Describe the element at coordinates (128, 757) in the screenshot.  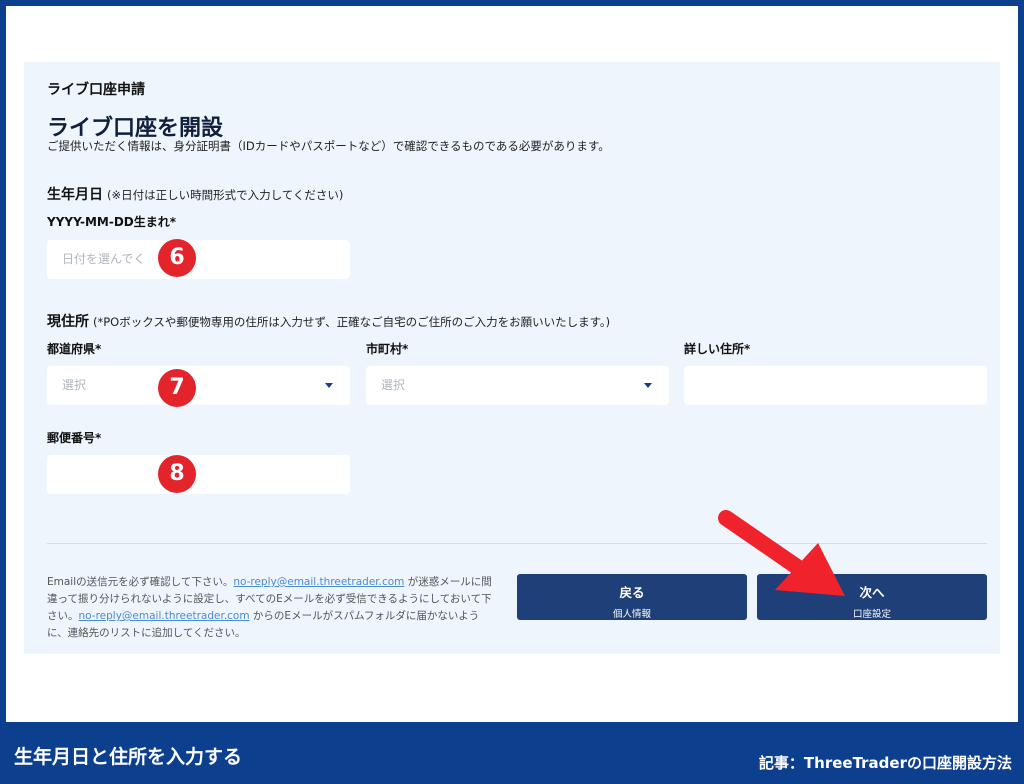
I see `footer-caption: 生年月日と住所を入力する` at that location.